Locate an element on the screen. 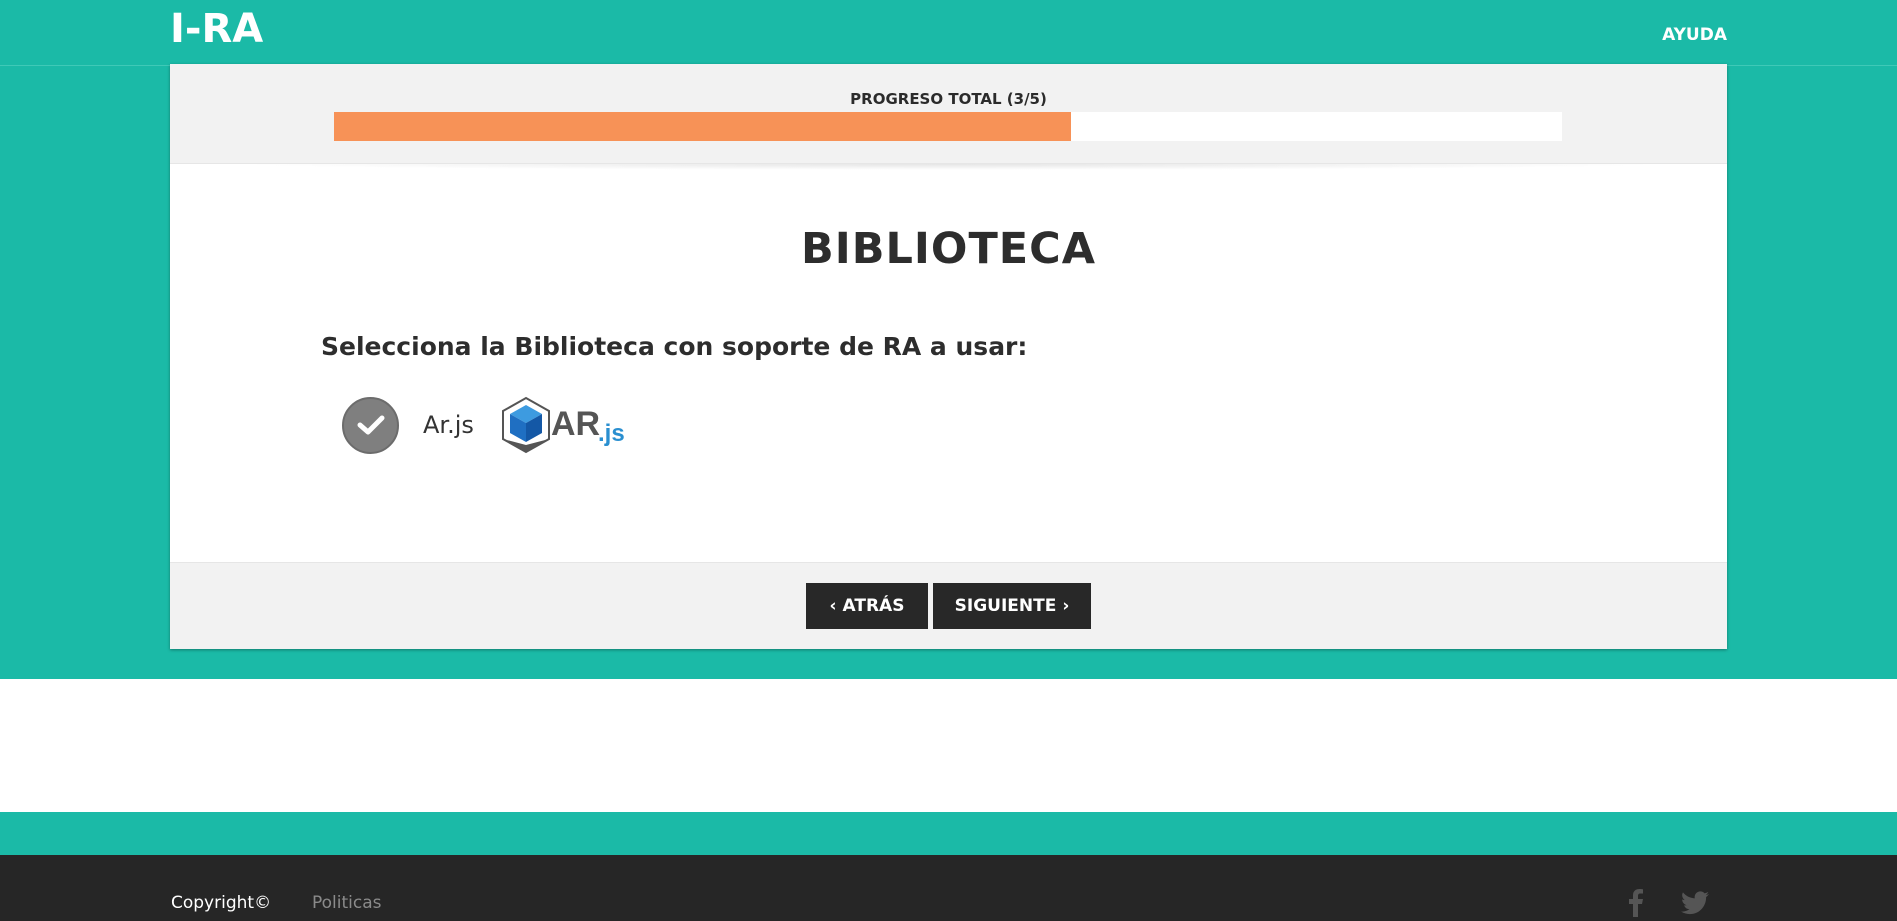  navbar: I-RA AYUDA is located at coordinates (948, 33).